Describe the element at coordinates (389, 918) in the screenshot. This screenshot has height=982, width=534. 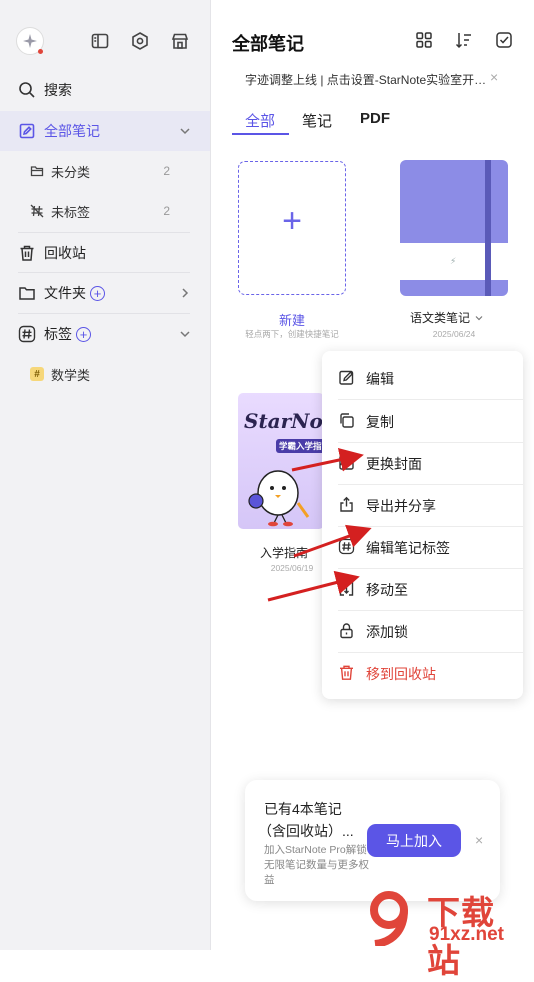
I see `watermark-9-icon` at that location.